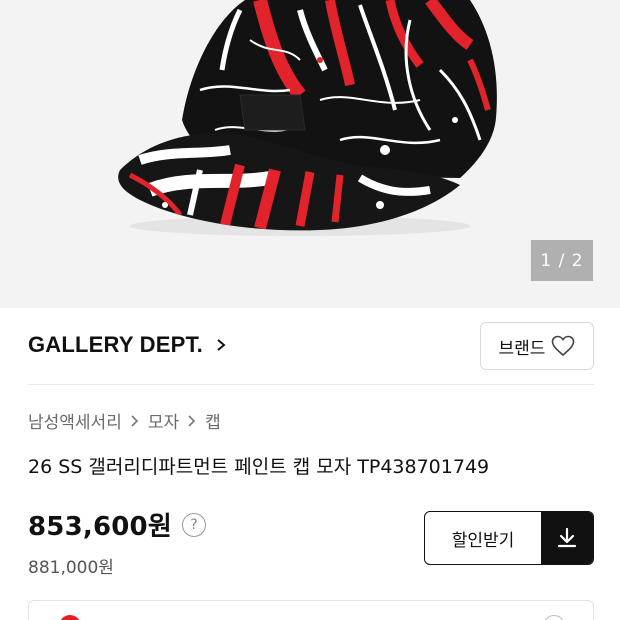 This screenshot has width=620, height=620. Describe the element at coordinates (70, 617) in the screenshot. I see `brand-badge-icon` at that location.